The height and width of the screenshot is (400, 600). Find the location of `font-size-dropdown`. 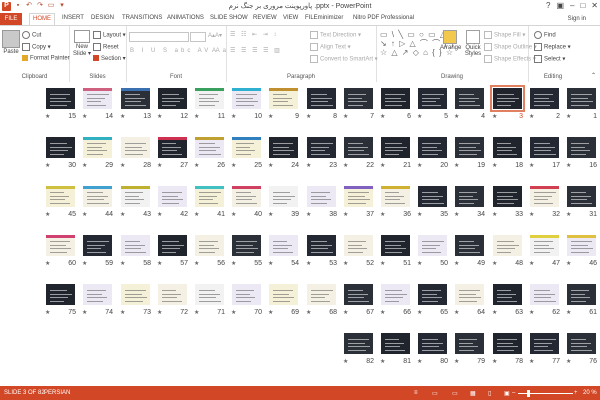

font-size-dropdown is located at coordinates (198, 37).